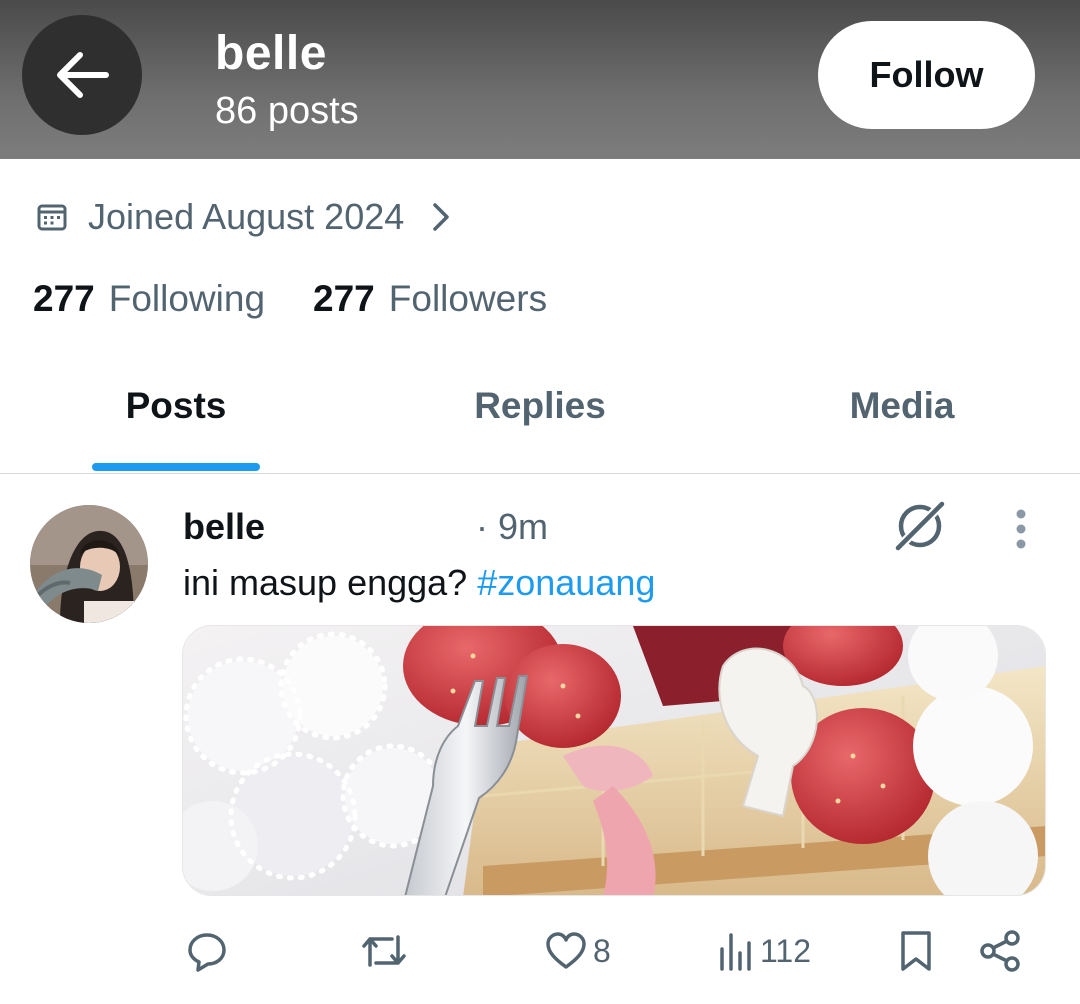 This screenshot has width=1080, height=1004. I want to click on post-timestamp: · 9m, so click(512, 527).